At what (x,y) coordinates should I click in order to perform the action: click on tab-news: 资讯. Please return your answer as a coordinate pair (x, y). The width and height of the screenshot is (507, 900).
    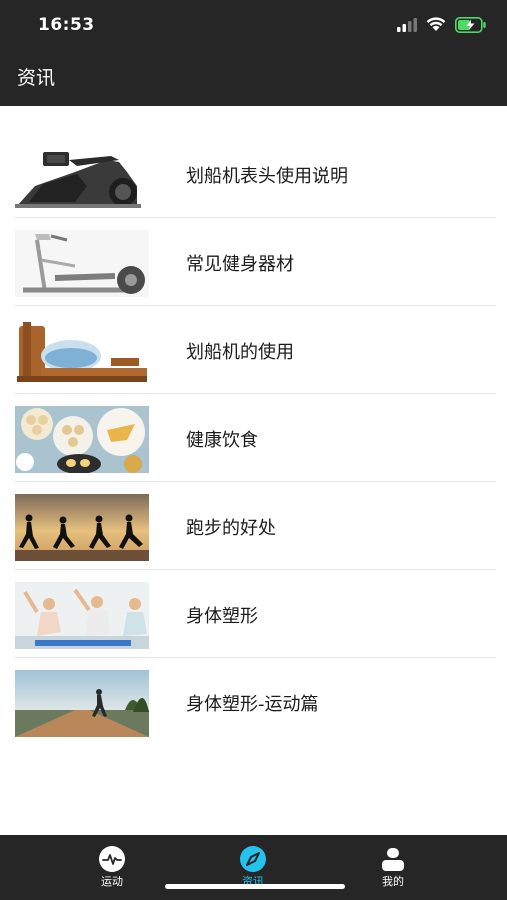
    Looking at the image, I should click on (253, 867).